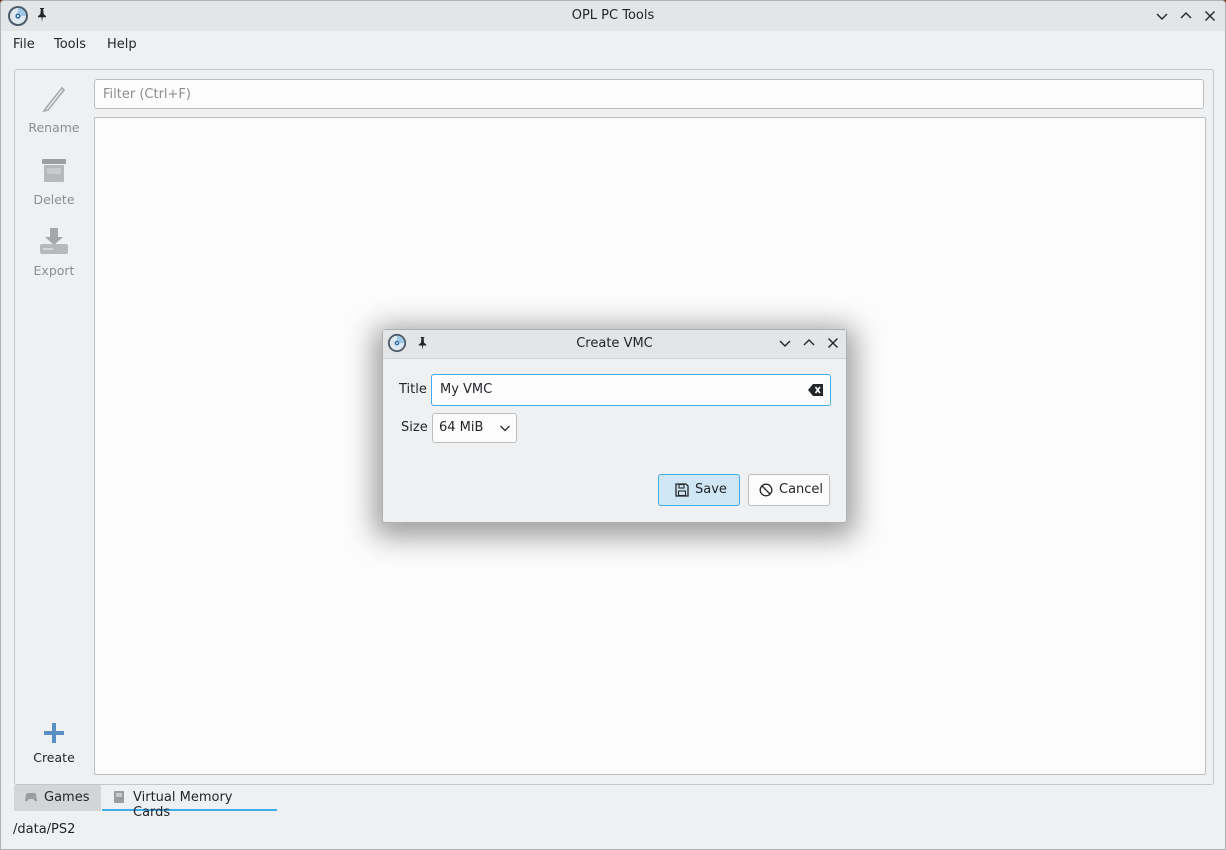  Describe the element at coordinates (183, 805) in the screenshot. I see `tab-vmc-label: Virtual Memory Cards` at that location.